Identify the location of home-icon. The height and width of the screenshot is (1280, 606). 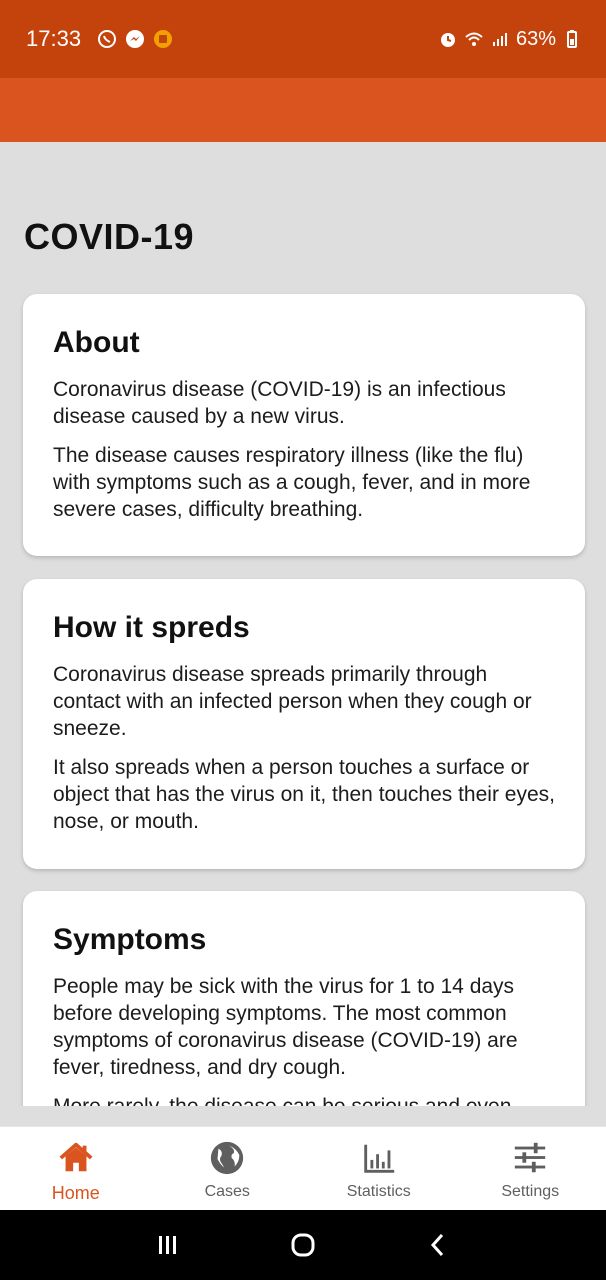
(76, 1157).